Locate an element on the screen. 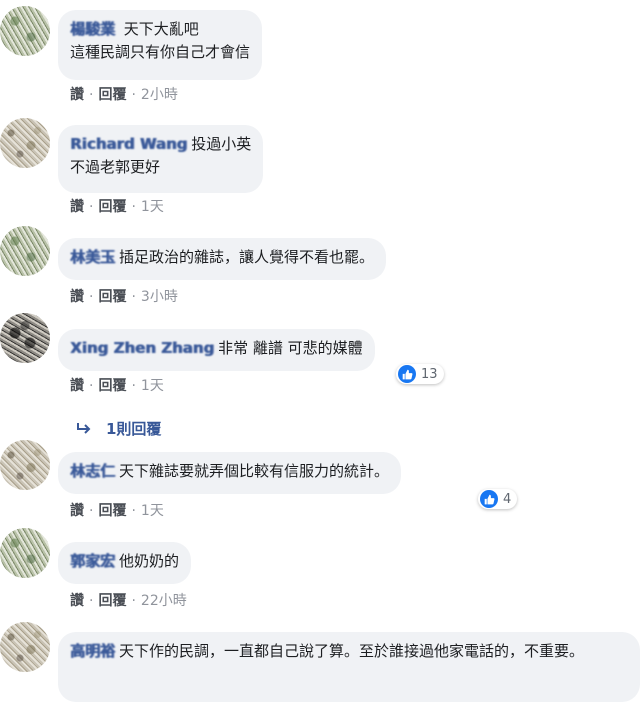  comment-actions: 讚 · 回覆 · 3小時 is located at coordinates (124, 297).